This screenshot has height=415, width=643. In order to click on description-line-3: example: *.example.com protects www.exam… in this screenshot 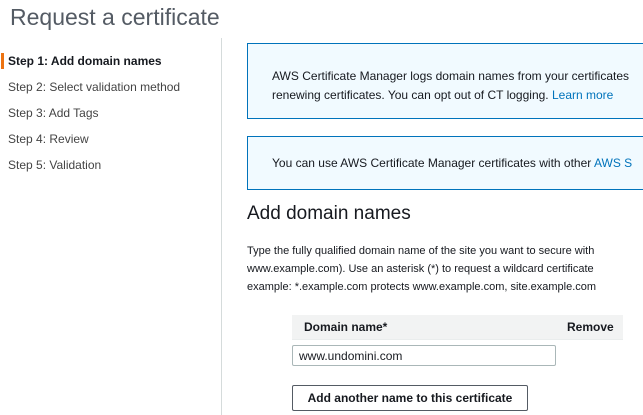, I will do `click(422, 287)`.